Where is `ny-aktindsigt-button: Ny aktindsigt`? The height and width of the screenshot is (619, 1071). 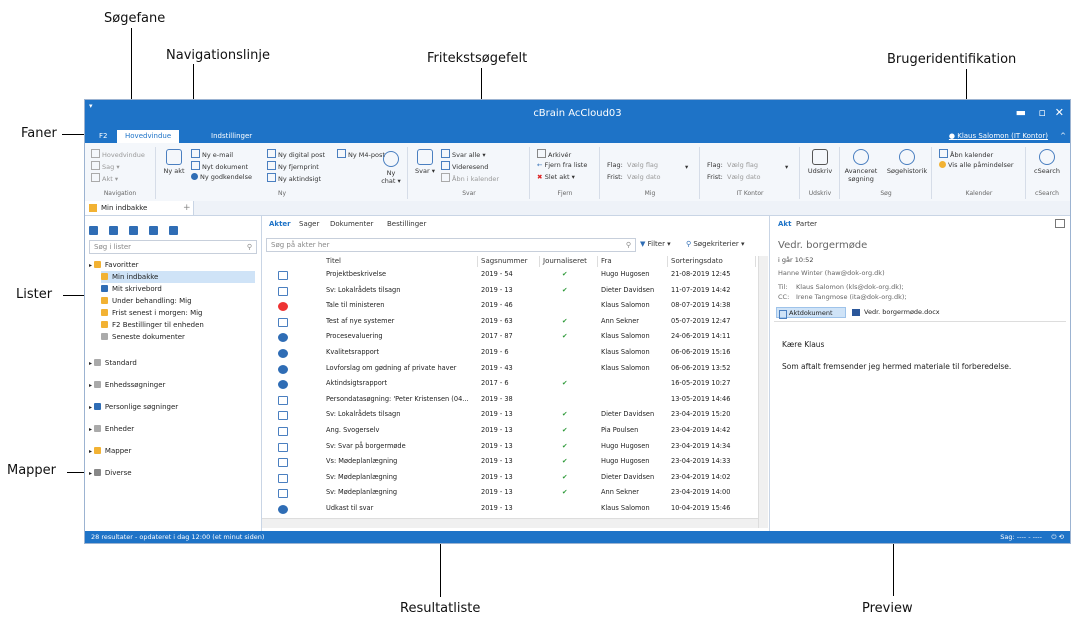 ny-aktindsigt-button: Ny aktindsigt is located at coordinates (294, 178).